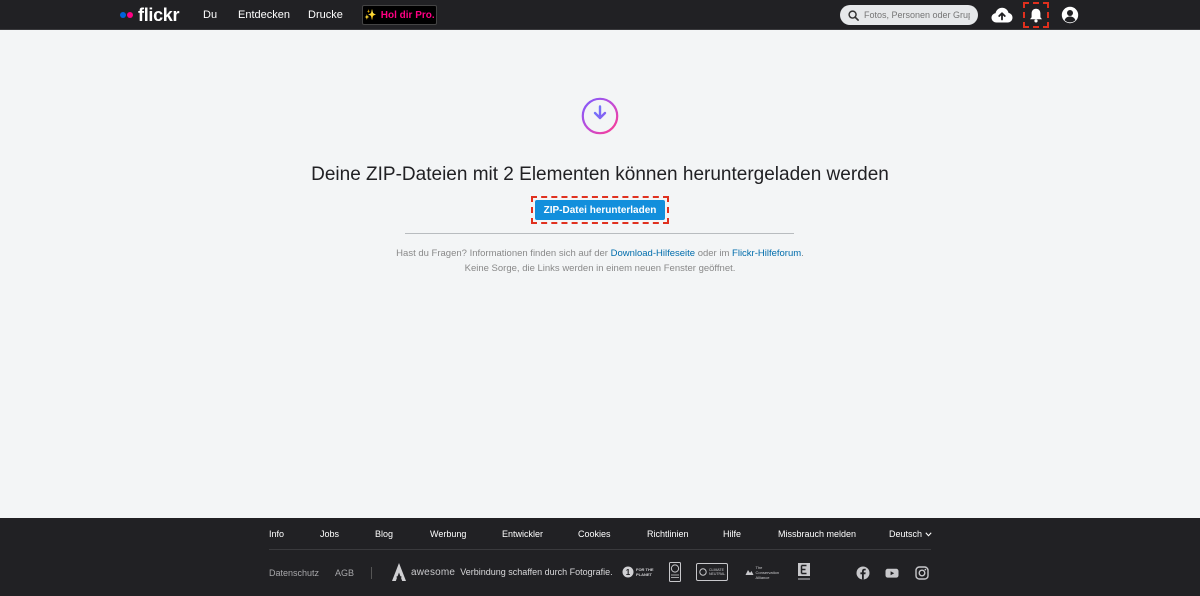 The width and height of the screenshot is (1200, 596). What do you see at coordinates (922, 573) in the screenshot?
I see `instagram-icon` at bounding box center [922, 573].